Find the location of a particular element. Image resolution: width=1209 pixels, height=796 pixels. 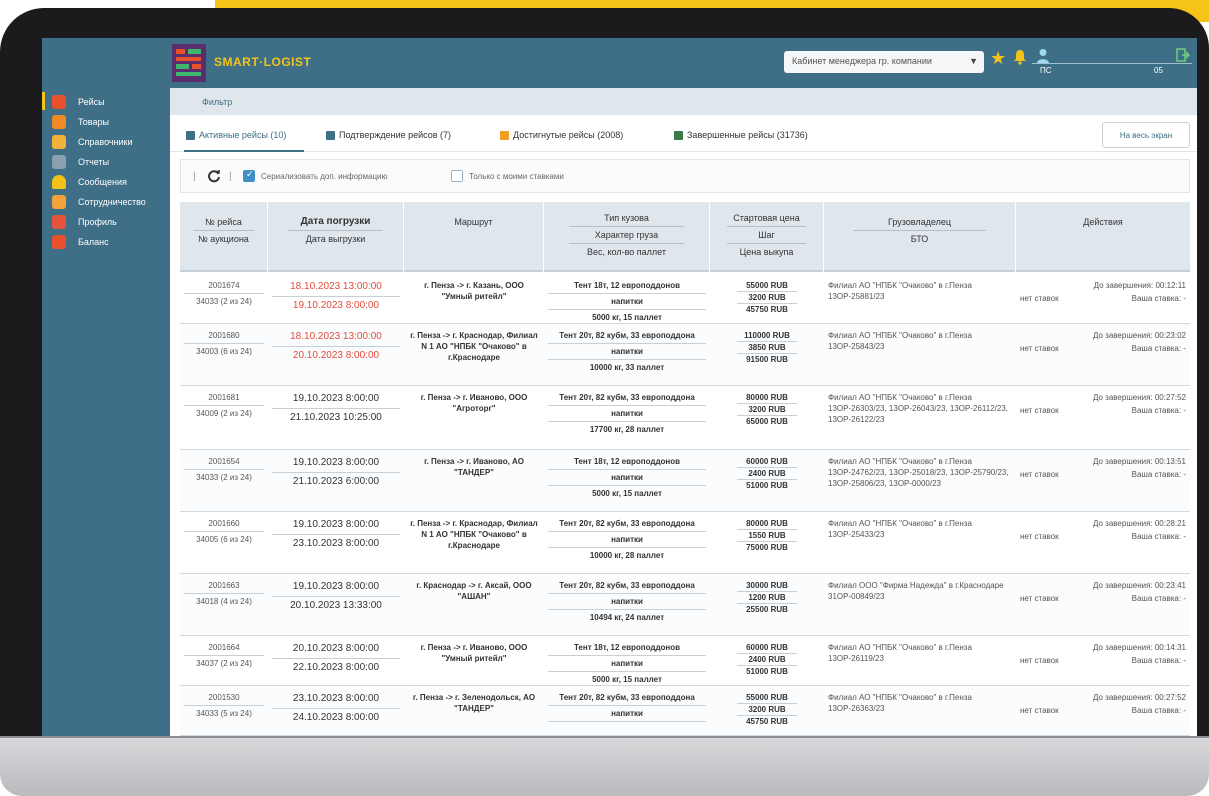

body-type-cell: Тент 20т, 82 кубм, 33 европоддона напитки is located at coordinates (627, 708).